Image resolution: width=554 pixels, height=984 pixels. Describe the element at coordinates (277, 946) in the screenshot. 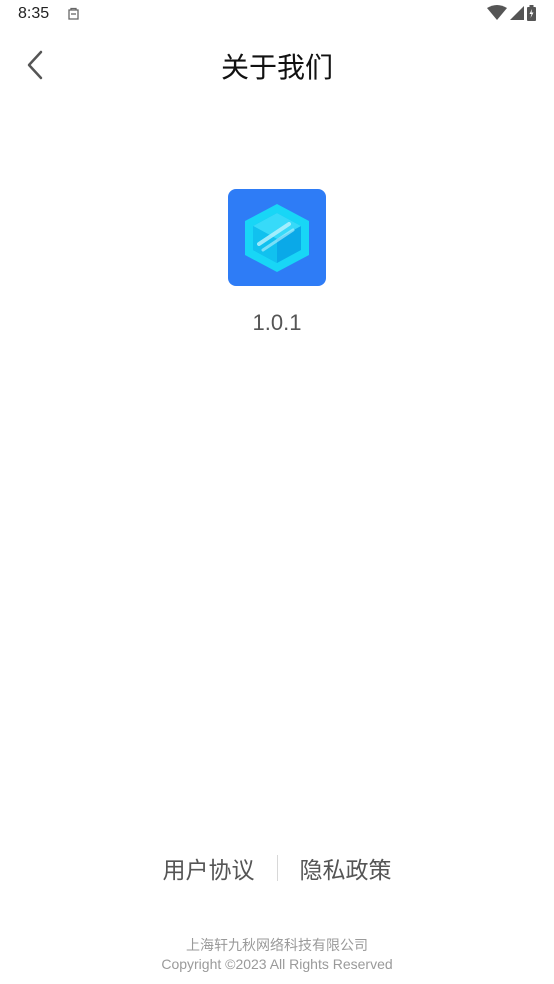

I see `footer-company-name: 上海轩九秋网络科技有限公司` at that location.